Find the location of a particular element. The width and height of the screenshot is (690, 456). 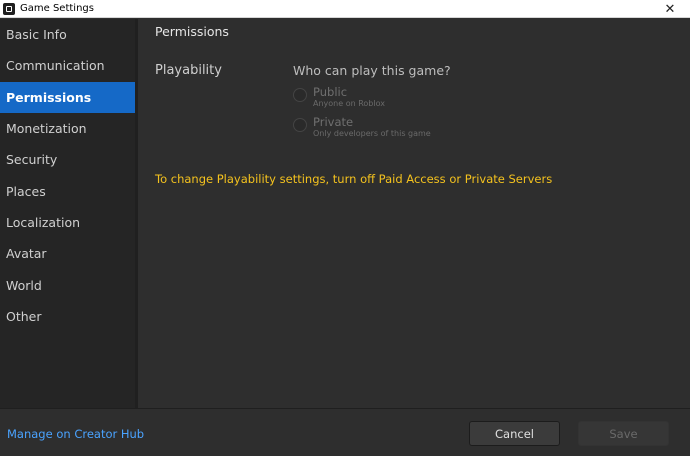

window-title: Game Settings is located at coordinates (57, 8).